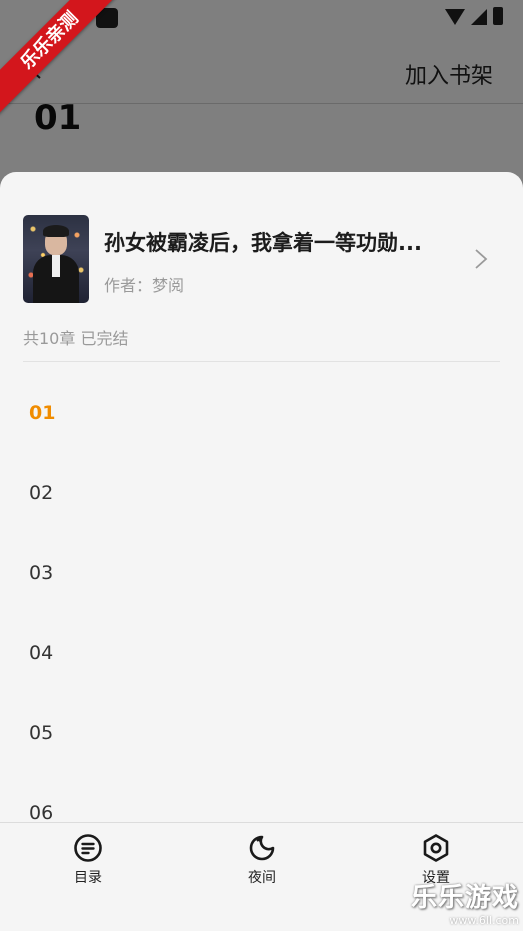 The width and height of the screenshot is (523, 931). Describe the element at coordinates (41, 733) in the screenshot. I see `chapter-item-05: 05` at that location.